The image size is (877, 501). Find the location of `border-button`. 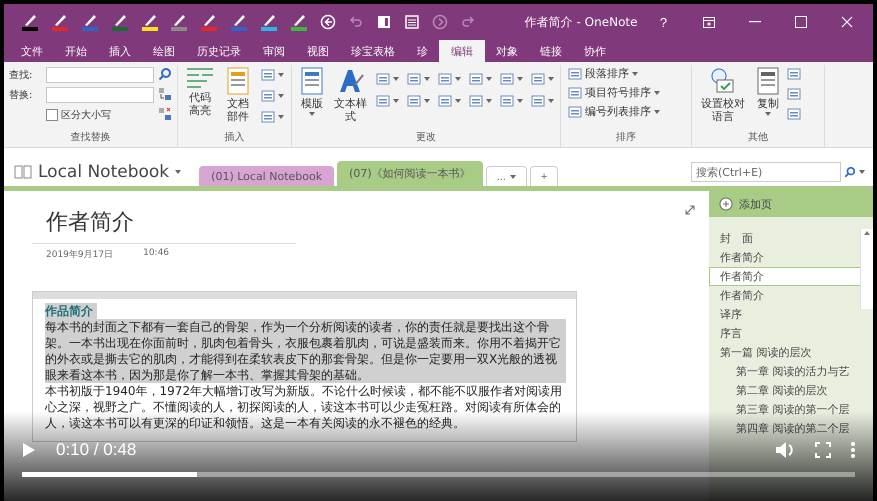

border-button is located at coordinates (418, 101).